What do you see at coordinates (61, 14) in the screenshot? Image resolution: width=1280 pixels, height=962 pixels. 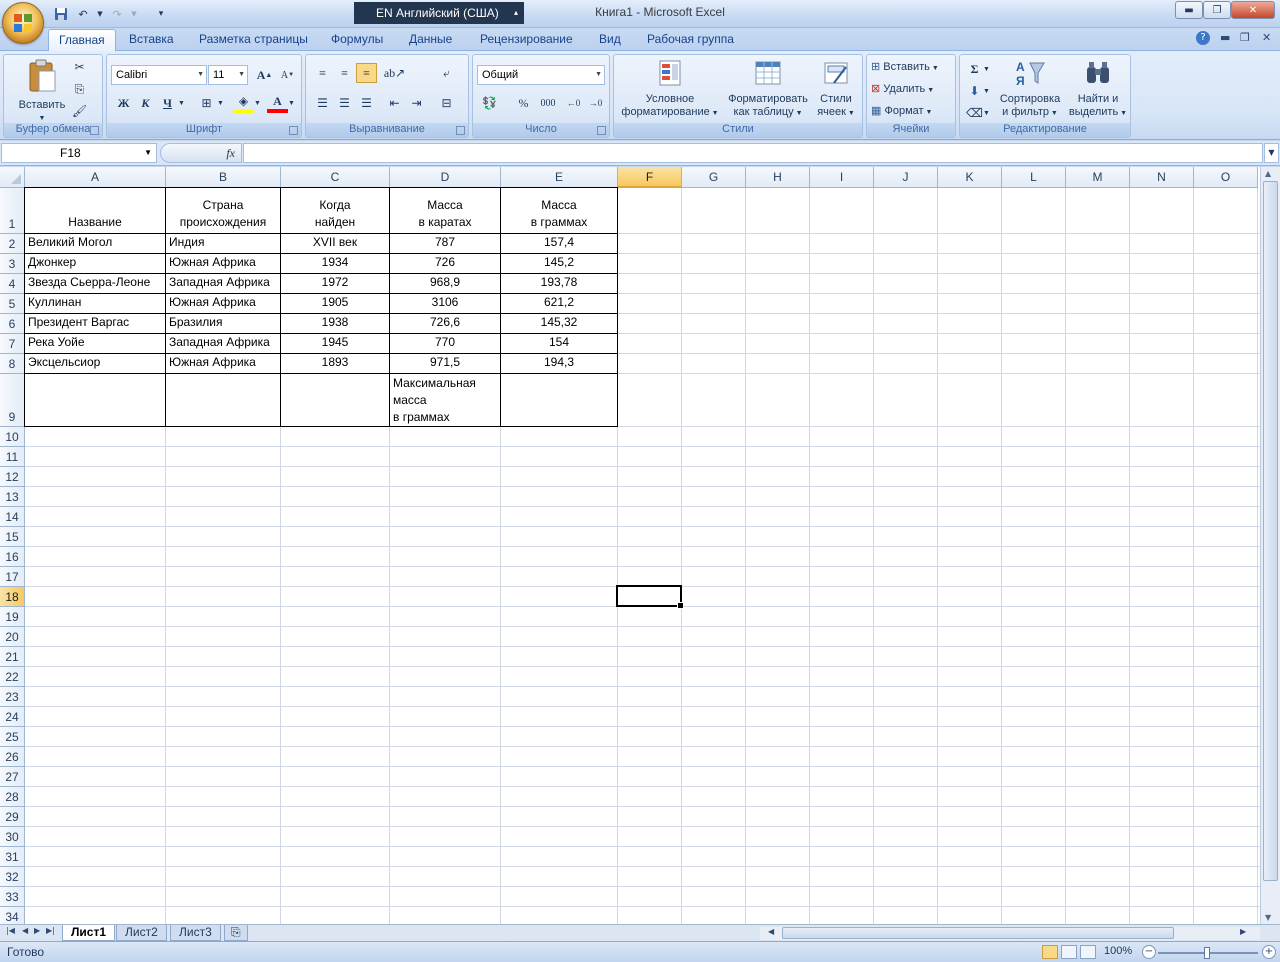 I see `save-icon` at bounding box center [61, 14].